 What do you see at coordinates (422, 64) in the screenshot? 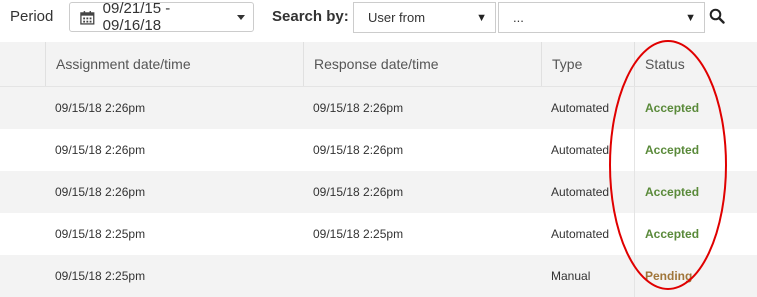
I see `header-response: Response date/time` at bounding box center [422, 64].